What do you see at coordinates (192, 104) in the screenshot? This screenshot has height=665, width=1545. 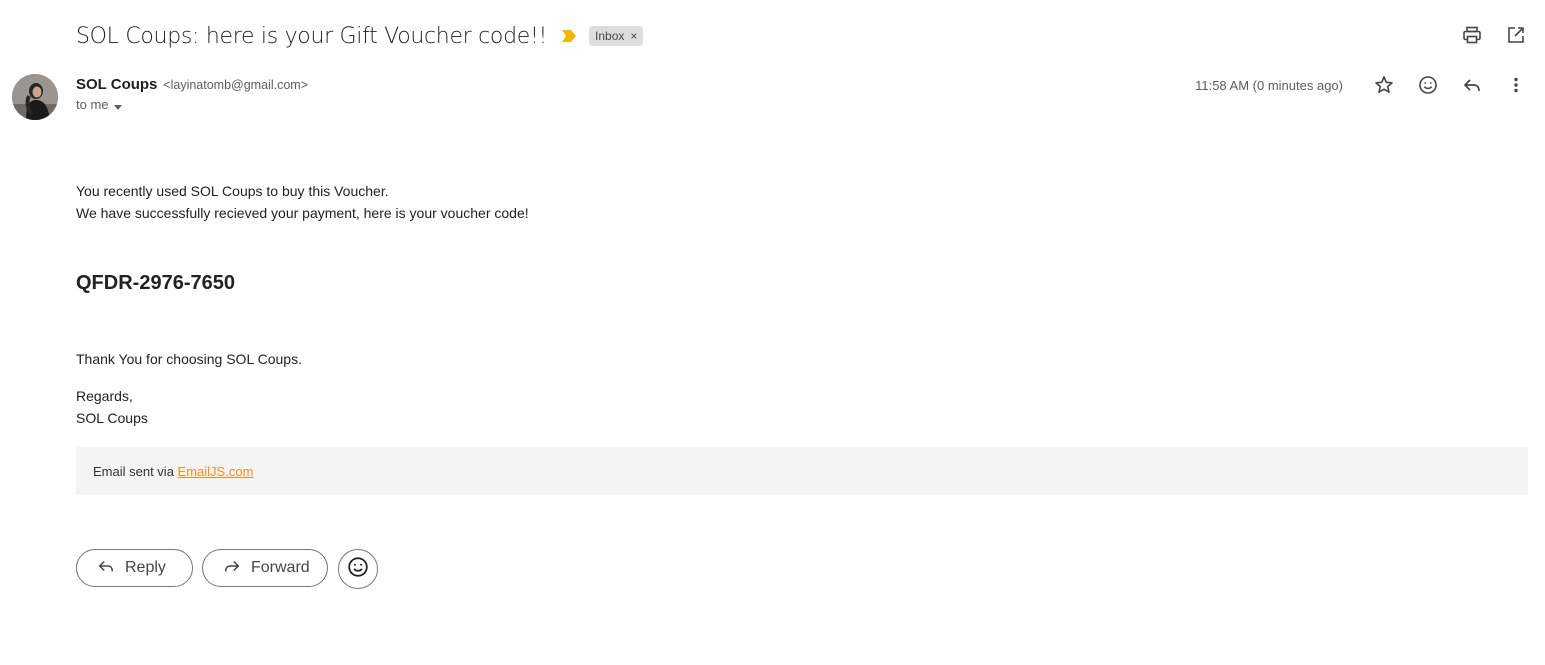 I see `recipients-line: to me` at bounding box center [192, 104].